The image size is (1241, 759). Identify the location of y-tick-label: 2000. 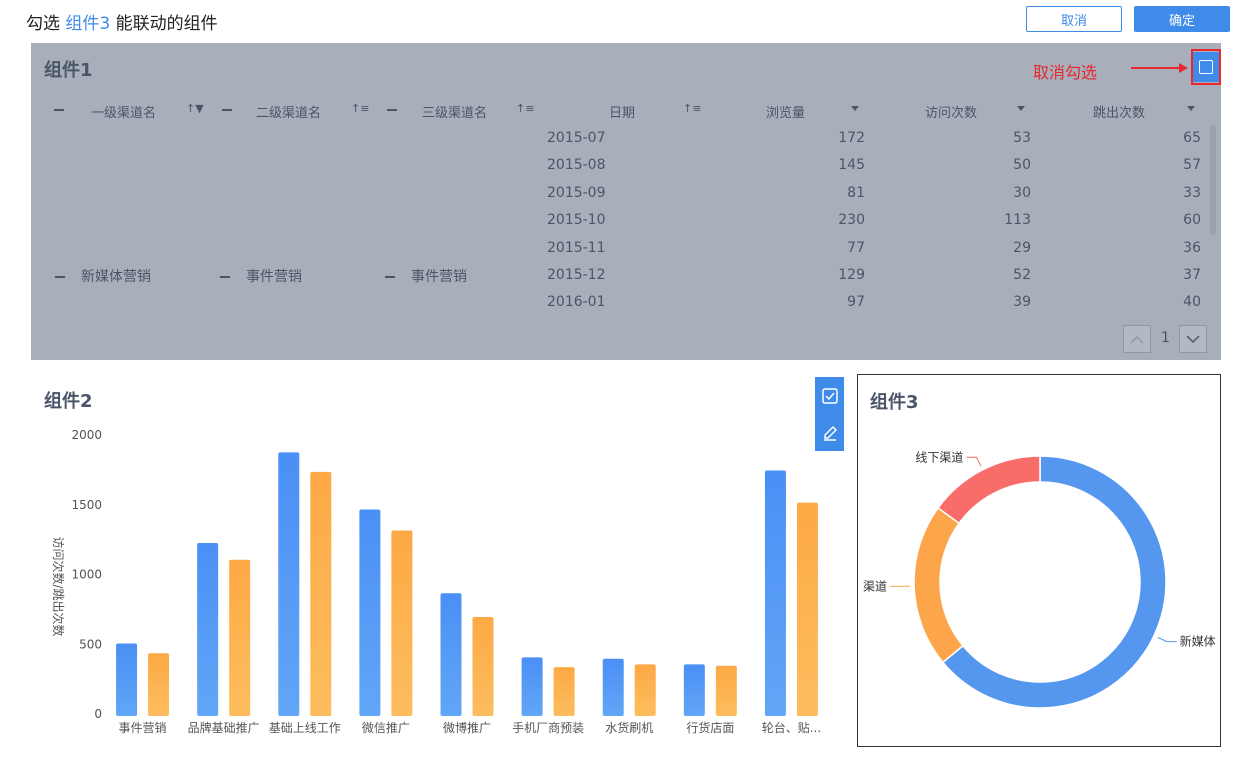
(86, 435).